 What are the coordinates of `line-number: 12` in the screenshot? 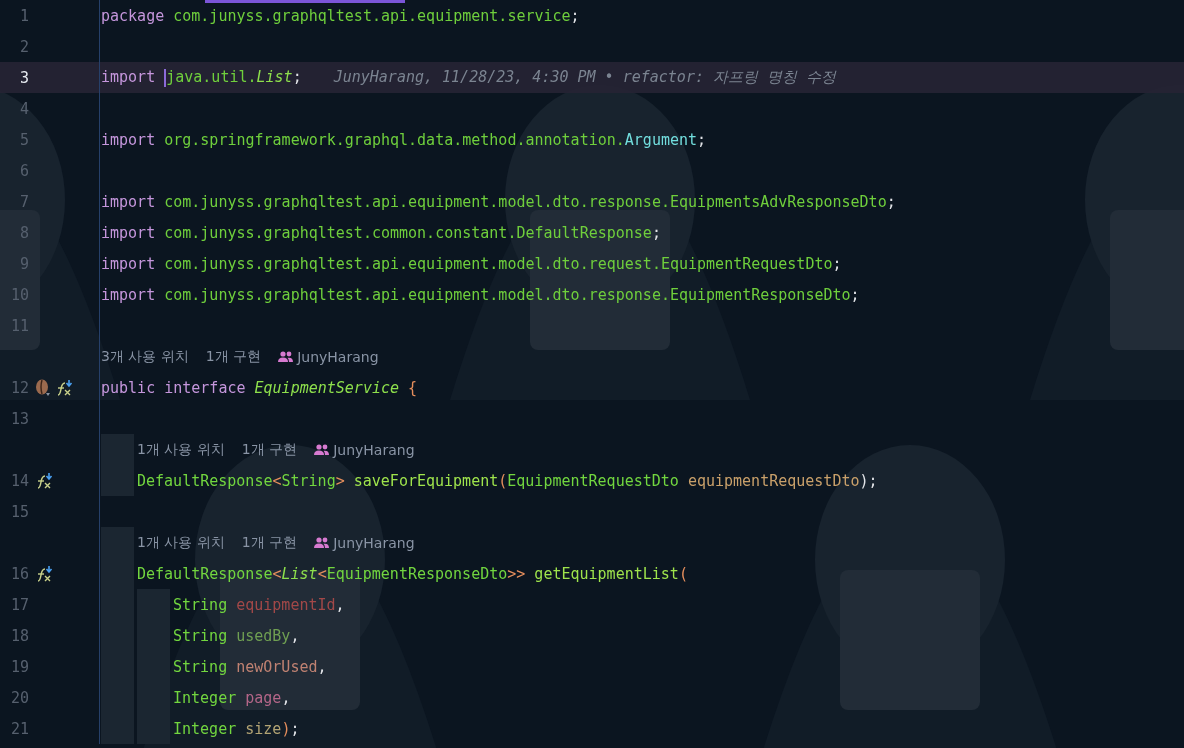 It's located at (19, 387).